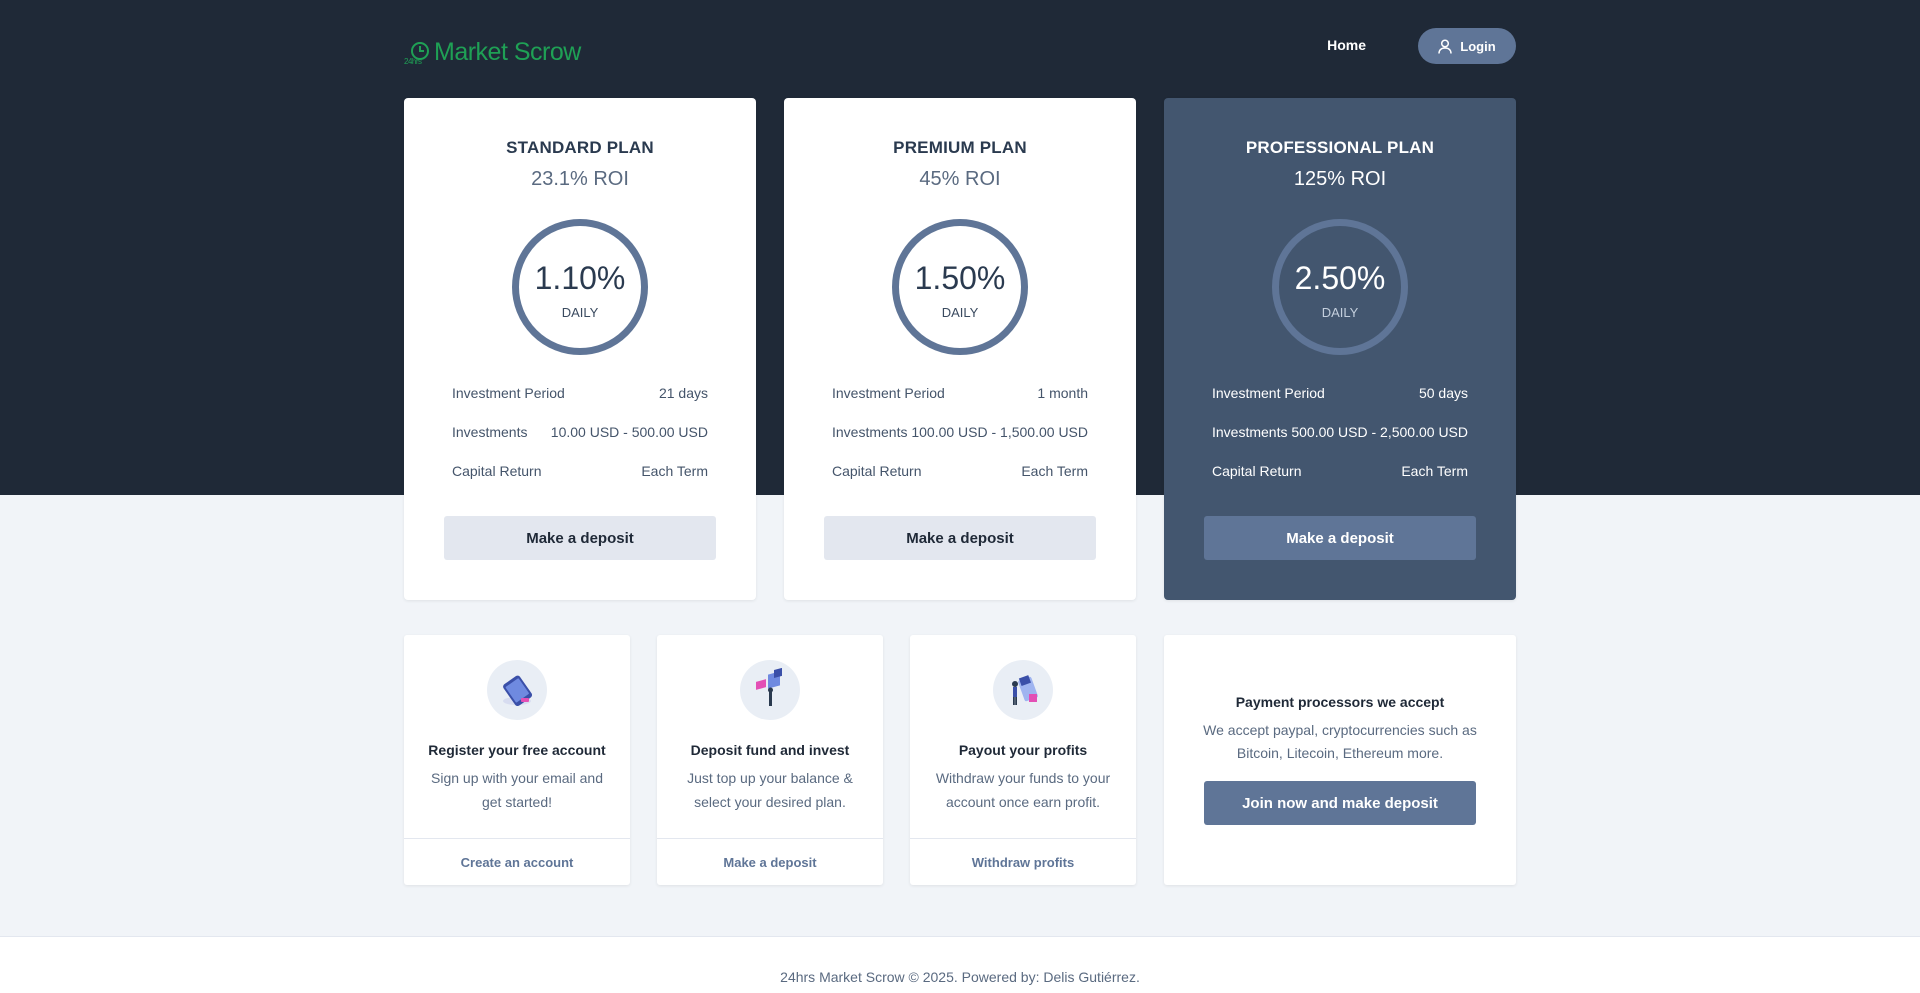 This screenshot has height=993, width=1920. Describe the element at coordinates (1379, 432) in the screenshot. I see `detail-value: 500.00 USD - 2,500.00 USD` at that location.